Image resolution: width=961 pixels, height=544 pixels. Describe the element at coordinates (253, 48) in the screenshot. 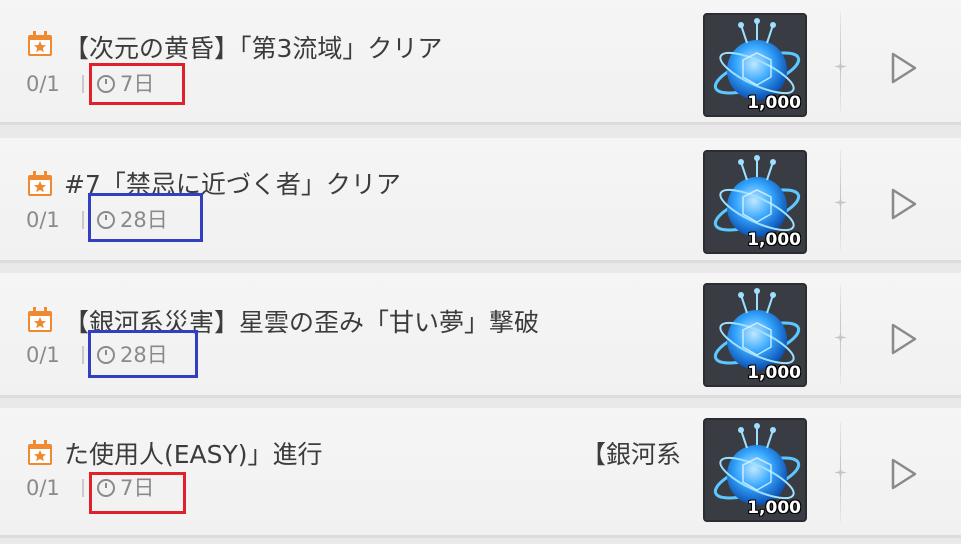

I see `mission-title: 【次元の黄昏】「第3流域」クリア` at that location.